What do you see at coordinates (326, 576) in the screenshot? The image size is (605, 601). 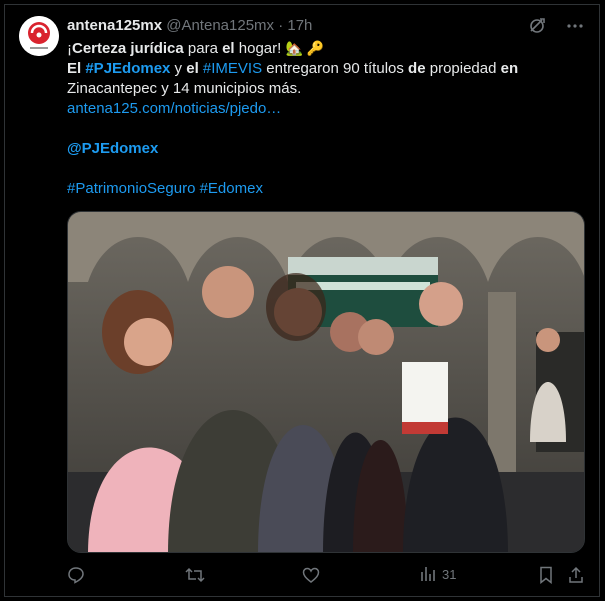 I see `action-bar: 31` at bounding box center [326, 576].